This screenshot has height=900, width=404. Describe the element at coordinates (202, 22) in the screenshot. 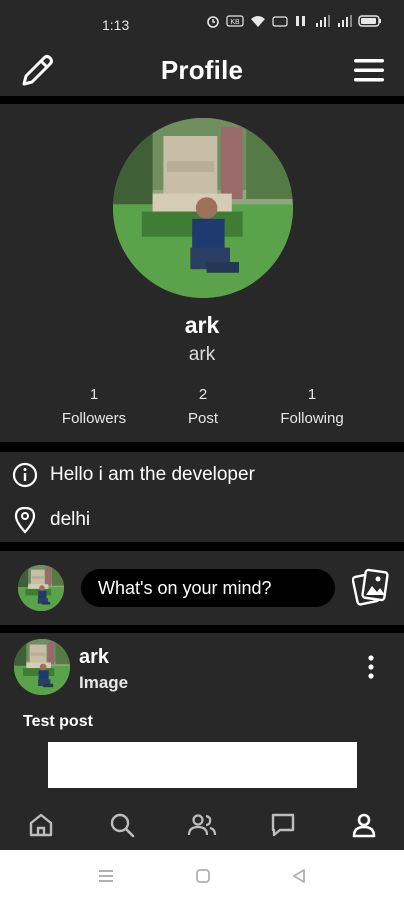

I see `status-bar: 1:13 KB` at that location.